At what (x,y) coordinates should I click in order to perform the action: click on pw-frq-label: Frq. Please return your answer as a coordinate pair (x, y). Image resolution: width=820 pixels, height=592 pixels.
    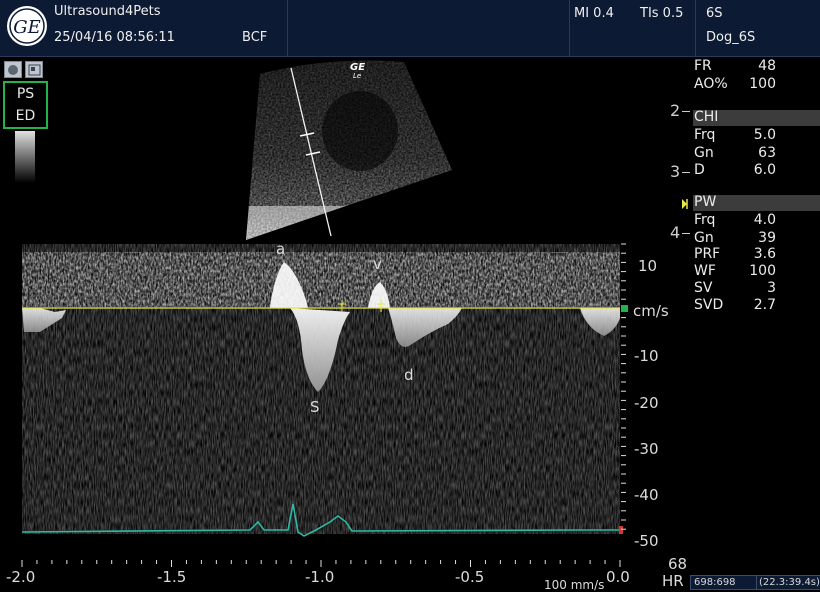
    Looking at the image, I should click on (705, 220).